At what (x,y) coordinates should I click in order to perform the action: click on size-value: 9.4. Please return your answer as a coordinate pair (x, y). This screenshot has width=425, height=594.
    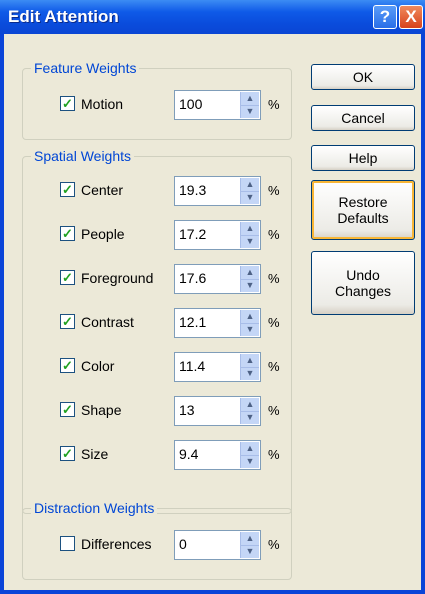
    Looking at the image, I should click on (189, 454).